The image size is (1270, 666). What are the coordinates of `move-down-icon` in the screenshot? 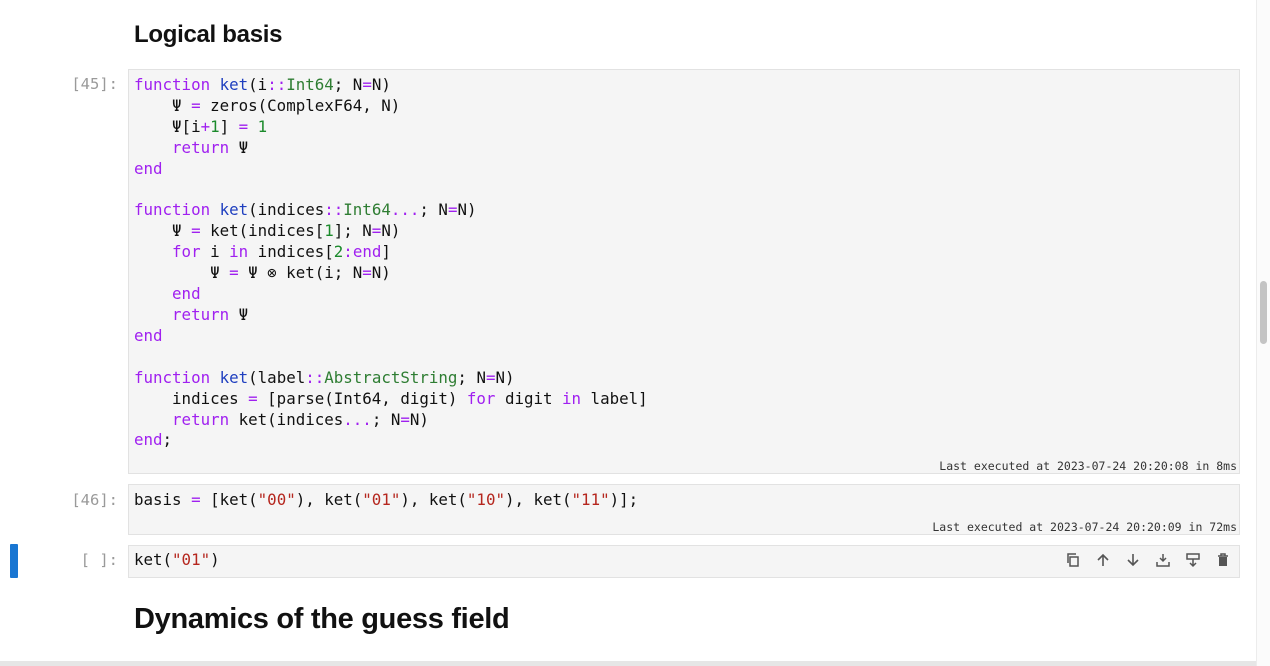 It's located at (1133, 560).